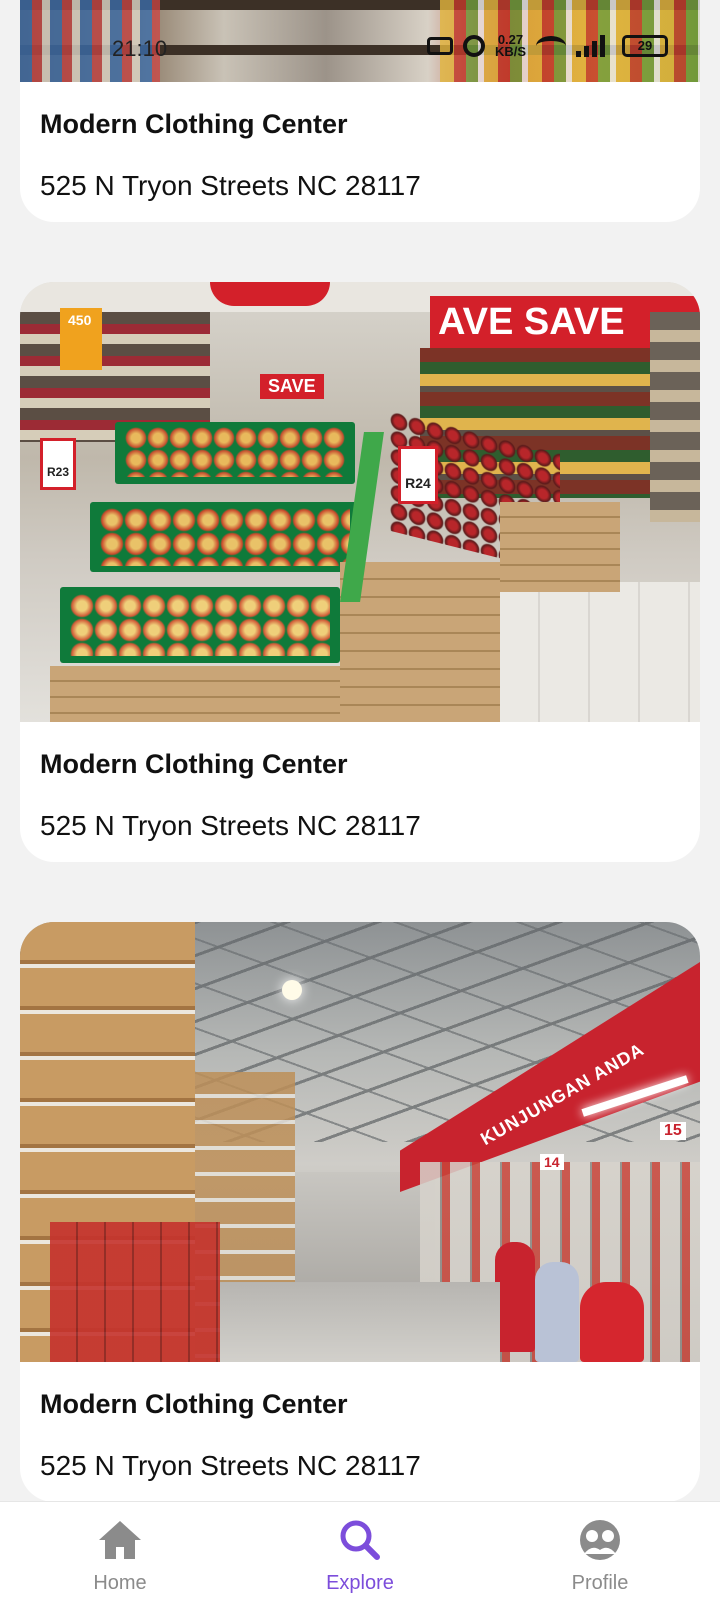 Image resolution: width=720 pixels, height=1600 pixels. Describe the element at coordinates (418, 483) in the screenshot. I see `price-tag-r24: R24` at that location.